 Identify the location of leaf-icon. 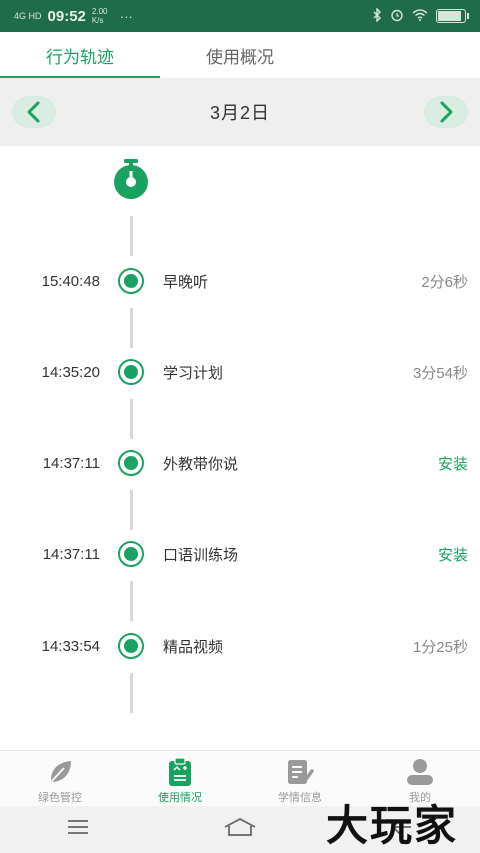
(60, 772).